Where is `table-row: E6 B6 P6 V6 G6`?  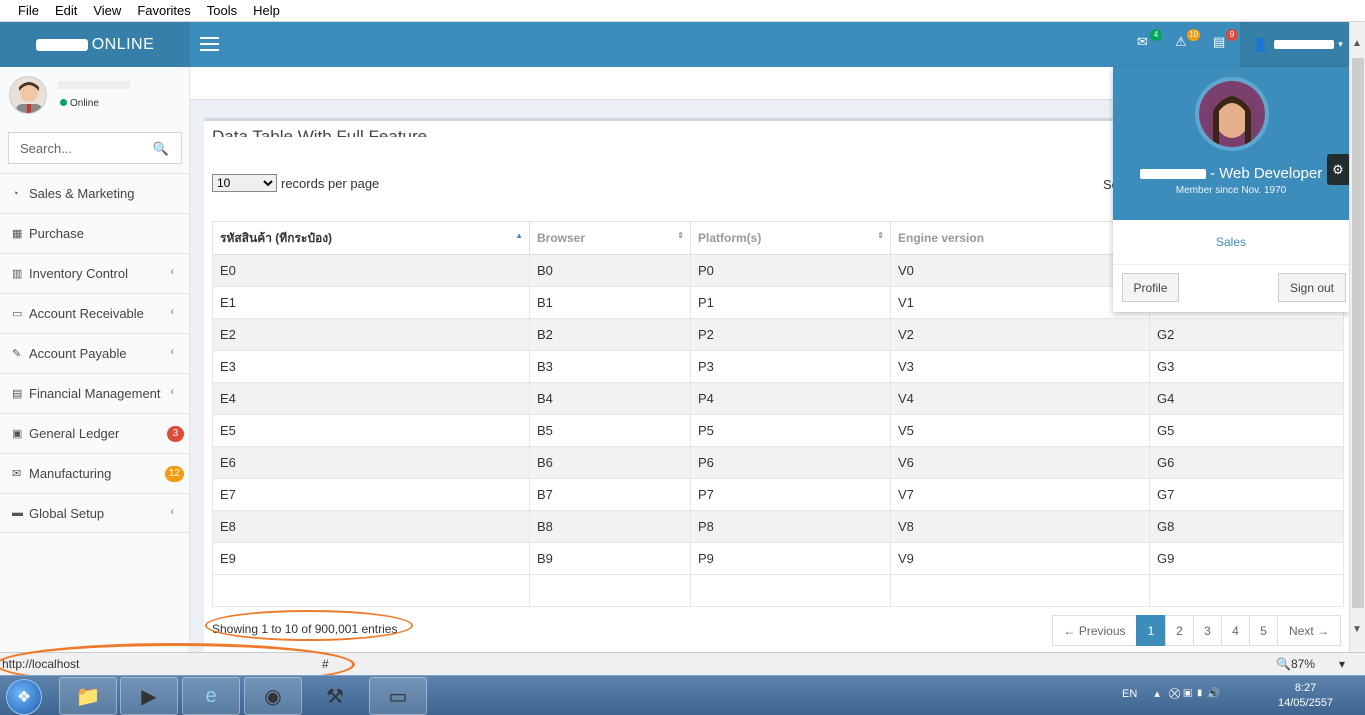
table-row: E6 B6 P6 V6 G6 is located at coordinates (778, 462).